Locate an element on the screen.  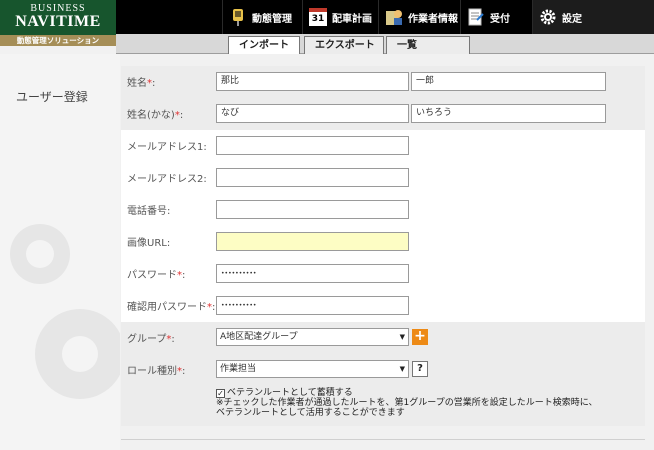
form-row-email2: メールアドレス2: is located at coordinates (383, 178).